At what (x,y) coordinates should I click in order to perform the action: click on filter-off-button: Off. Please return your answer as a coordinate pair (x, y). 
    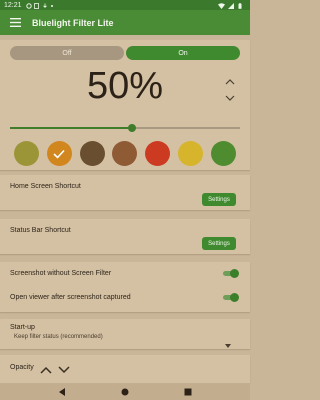
    Looking at the image, I should click on (67, 53).